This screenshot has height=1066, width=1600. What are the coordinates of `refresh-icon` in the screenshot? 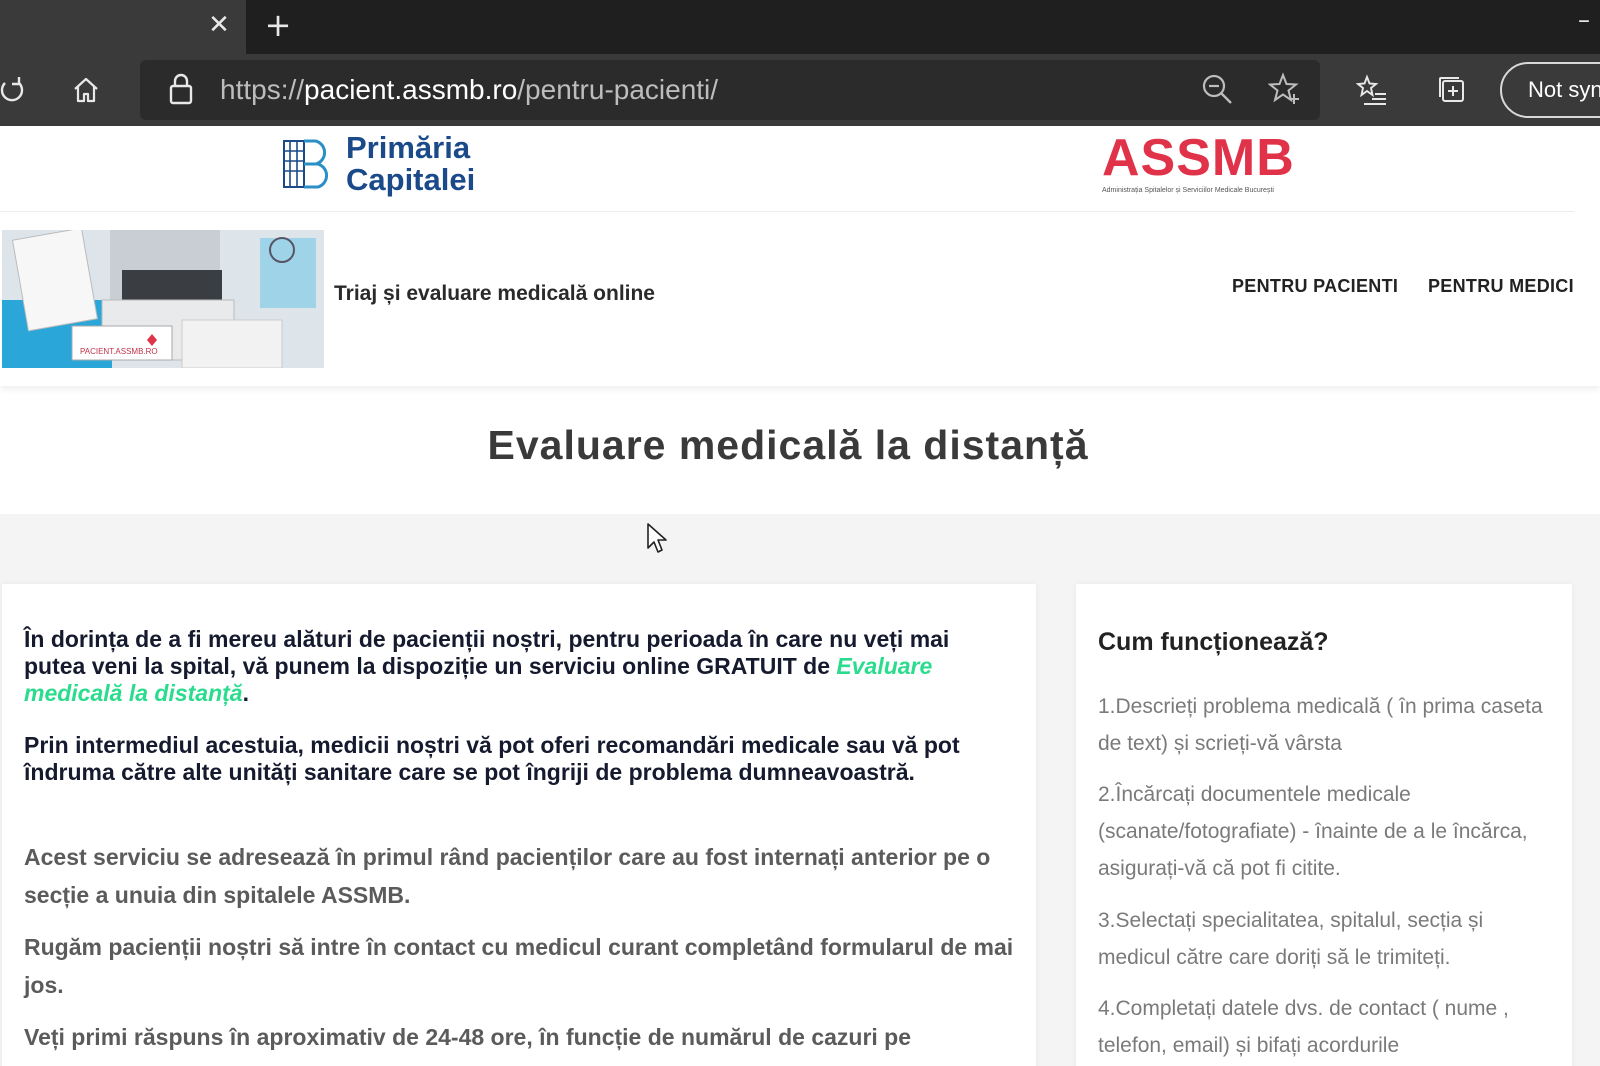 It's located at (16, 90).